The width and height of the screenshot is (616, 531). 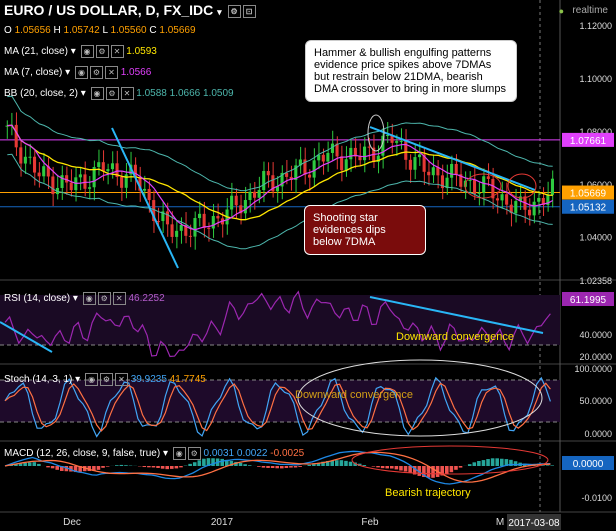 I want to click on macd-tick-label: -0.0100, so click(x=596, y=498).